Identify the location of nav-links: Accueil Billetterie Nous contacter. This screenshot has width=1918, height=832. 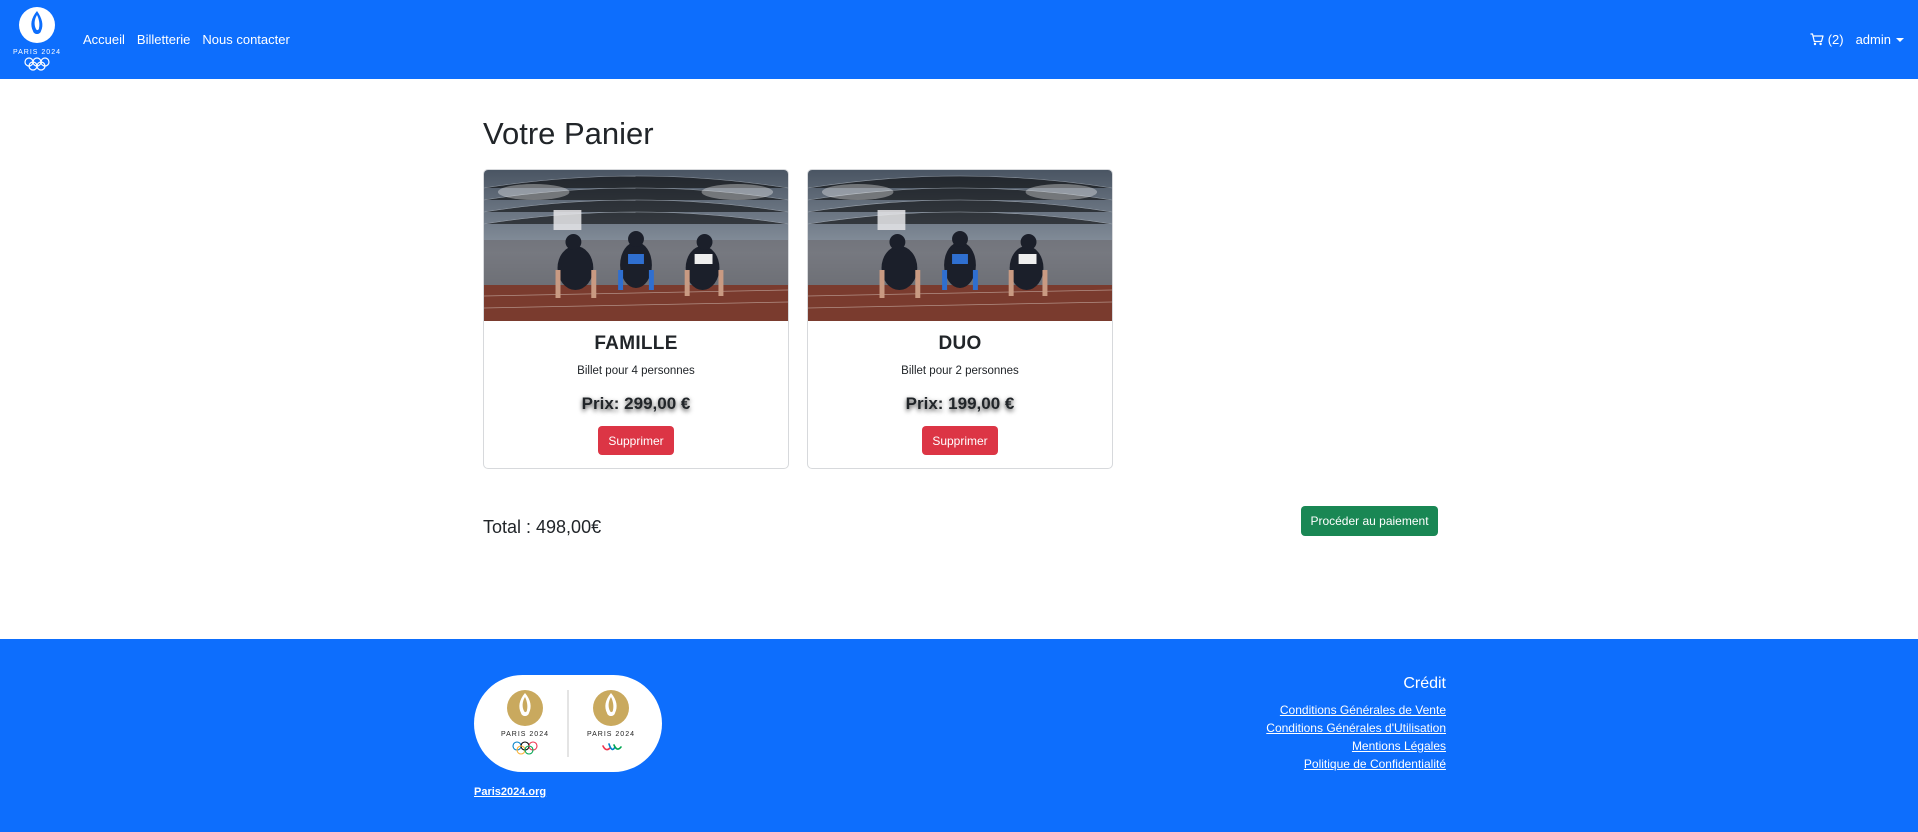
(186, 39).